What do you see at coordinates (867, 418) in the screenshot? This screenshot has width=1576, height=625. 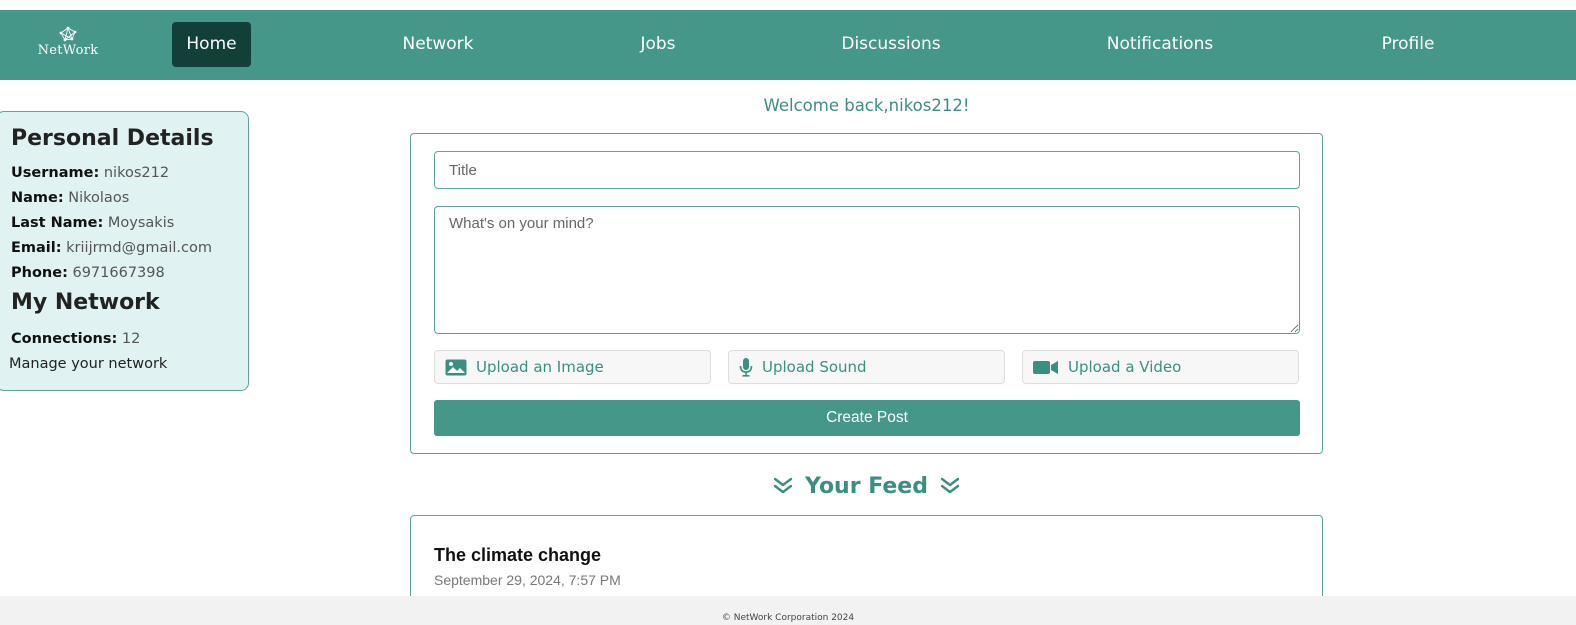 I see `create-post-button: Create Post` at bounding box center [867, 418].